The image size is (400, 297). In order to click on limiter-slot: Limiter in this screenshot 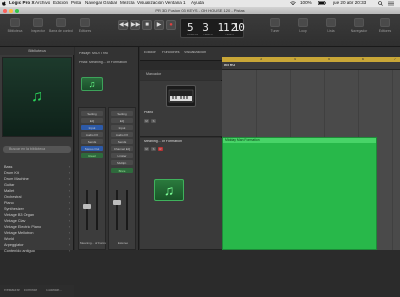, I will do `click(122, 155)`.